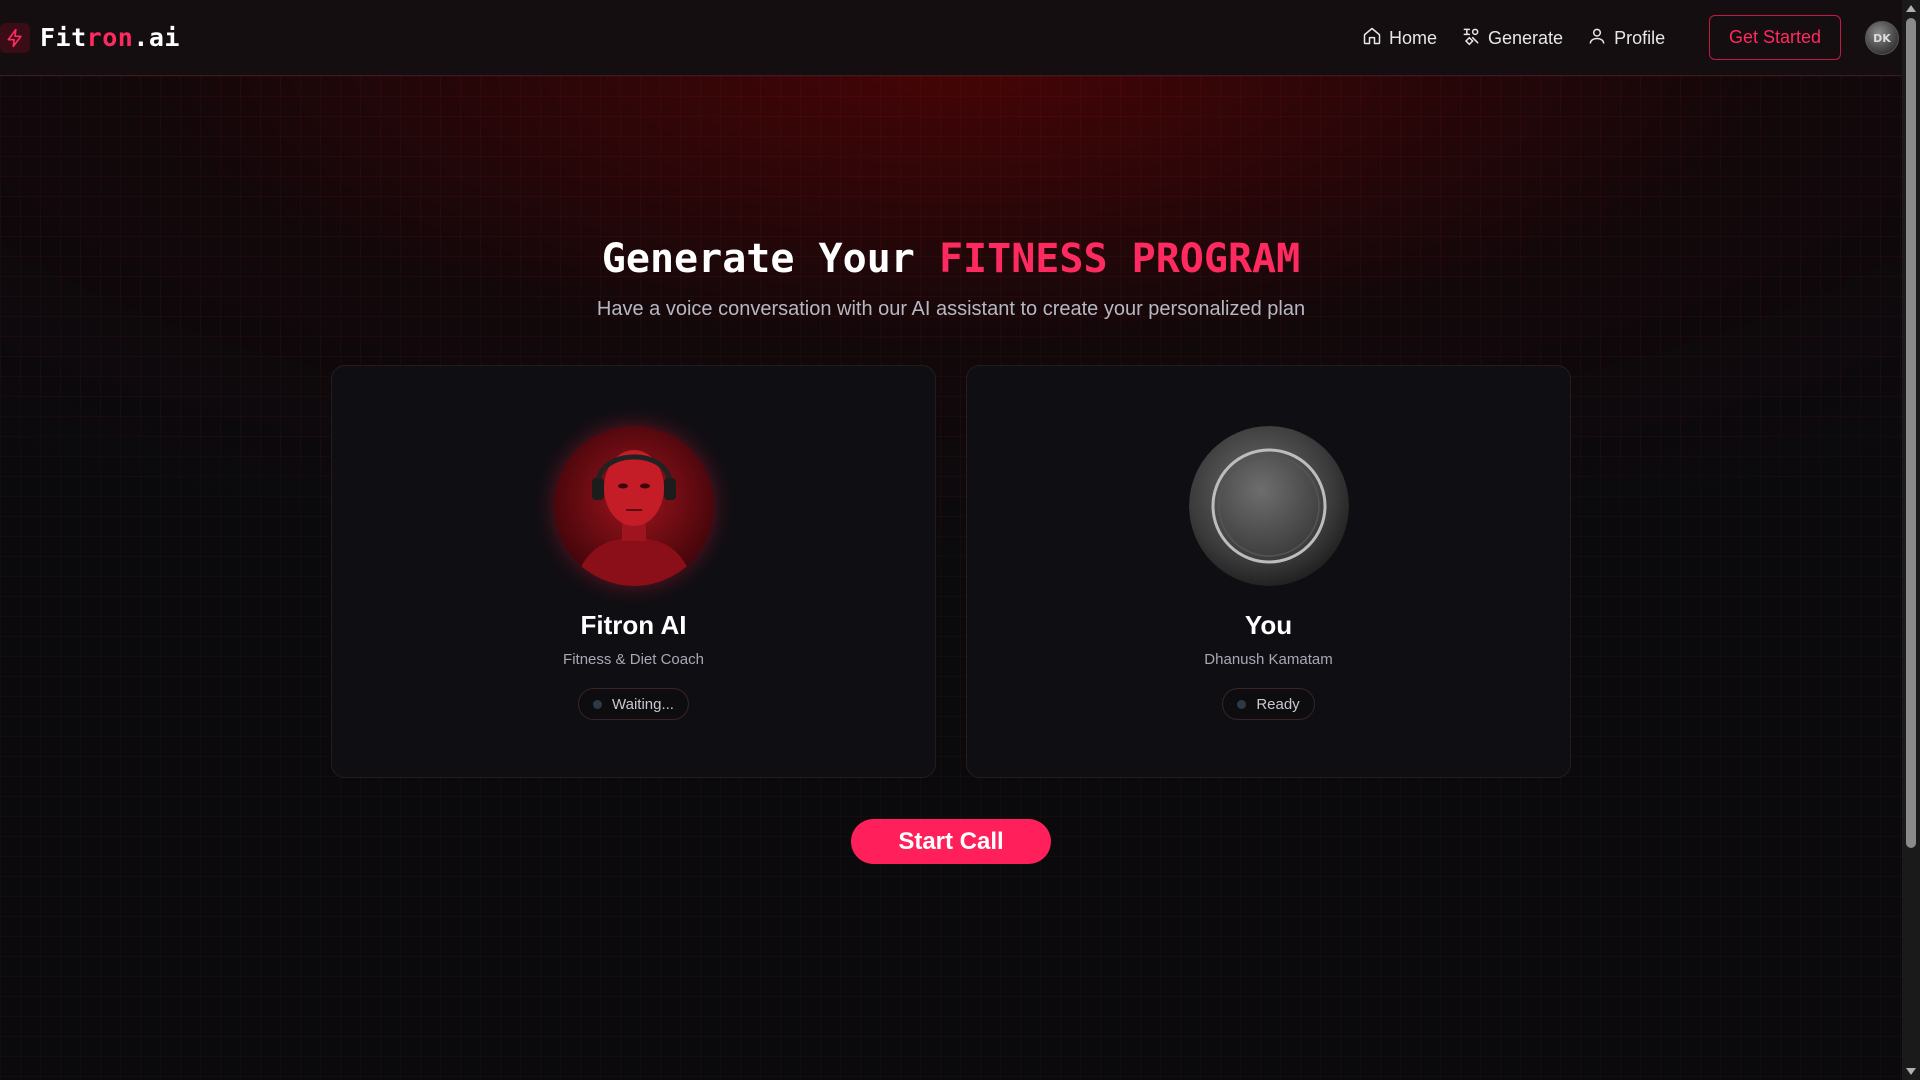  I want to click on nav-home-label: Home, so click(1413, 37).